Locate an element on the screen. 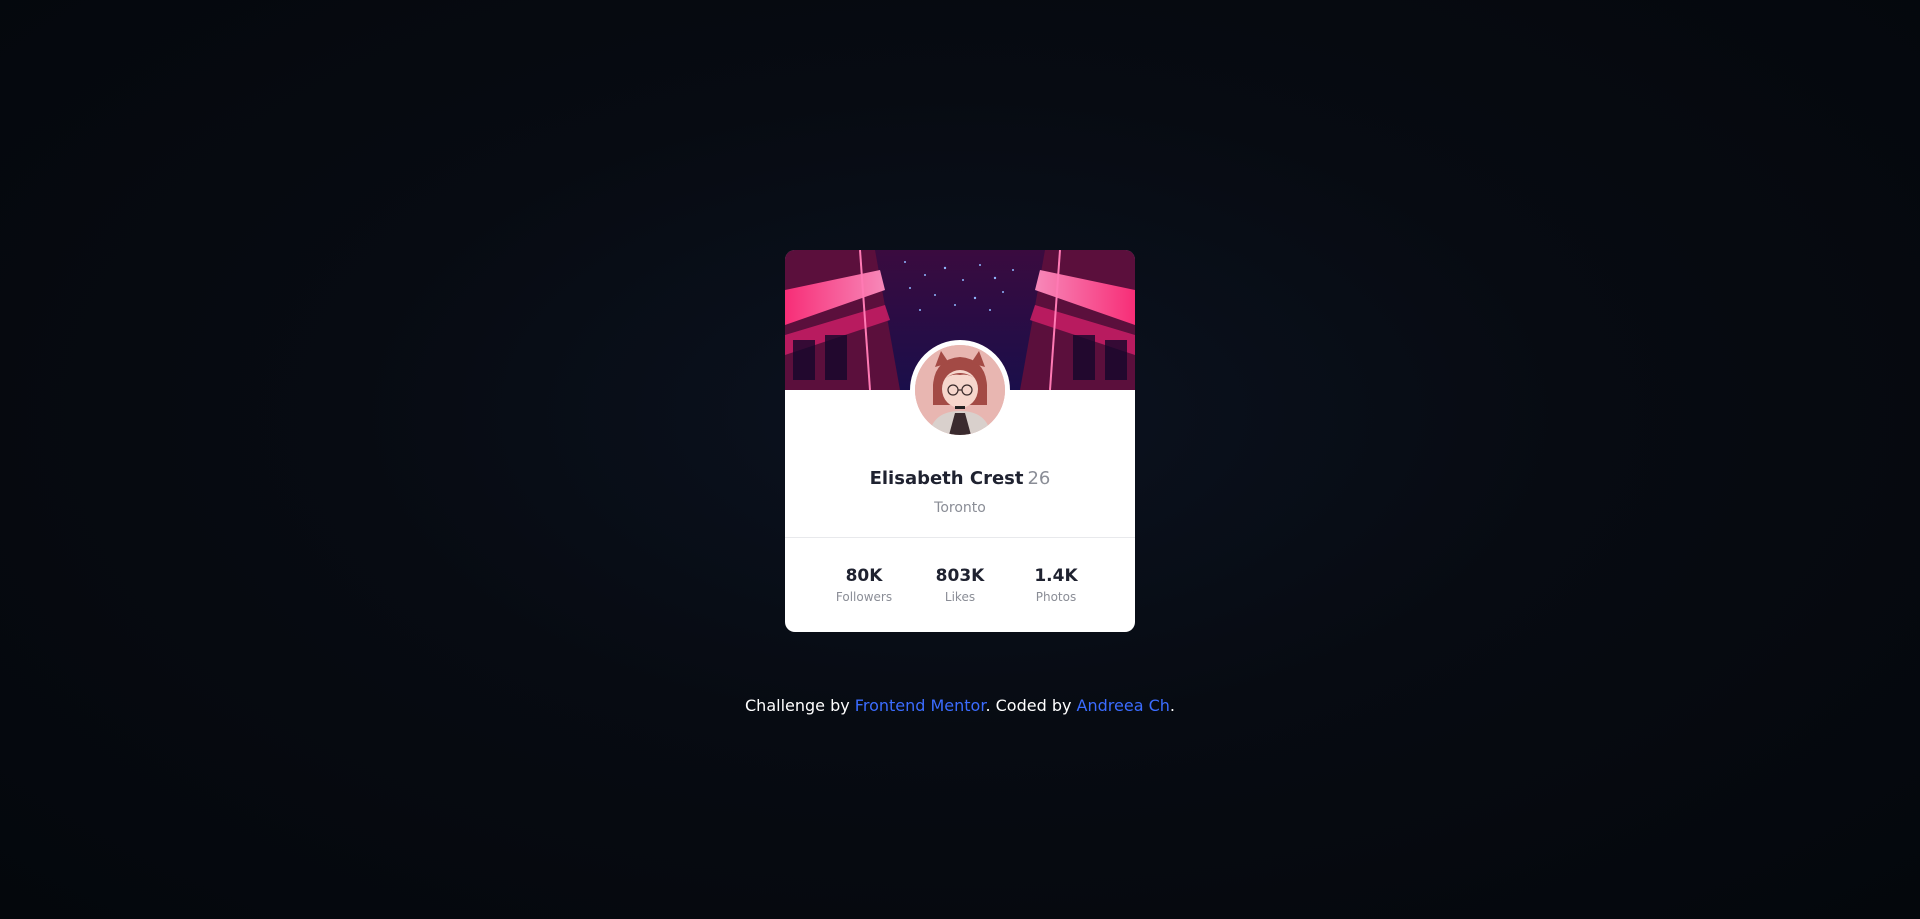 Image resolution: width=1920 pixels, height=919 pixels. stat-followers: 80K Followers is located at coordinates (864, 584).